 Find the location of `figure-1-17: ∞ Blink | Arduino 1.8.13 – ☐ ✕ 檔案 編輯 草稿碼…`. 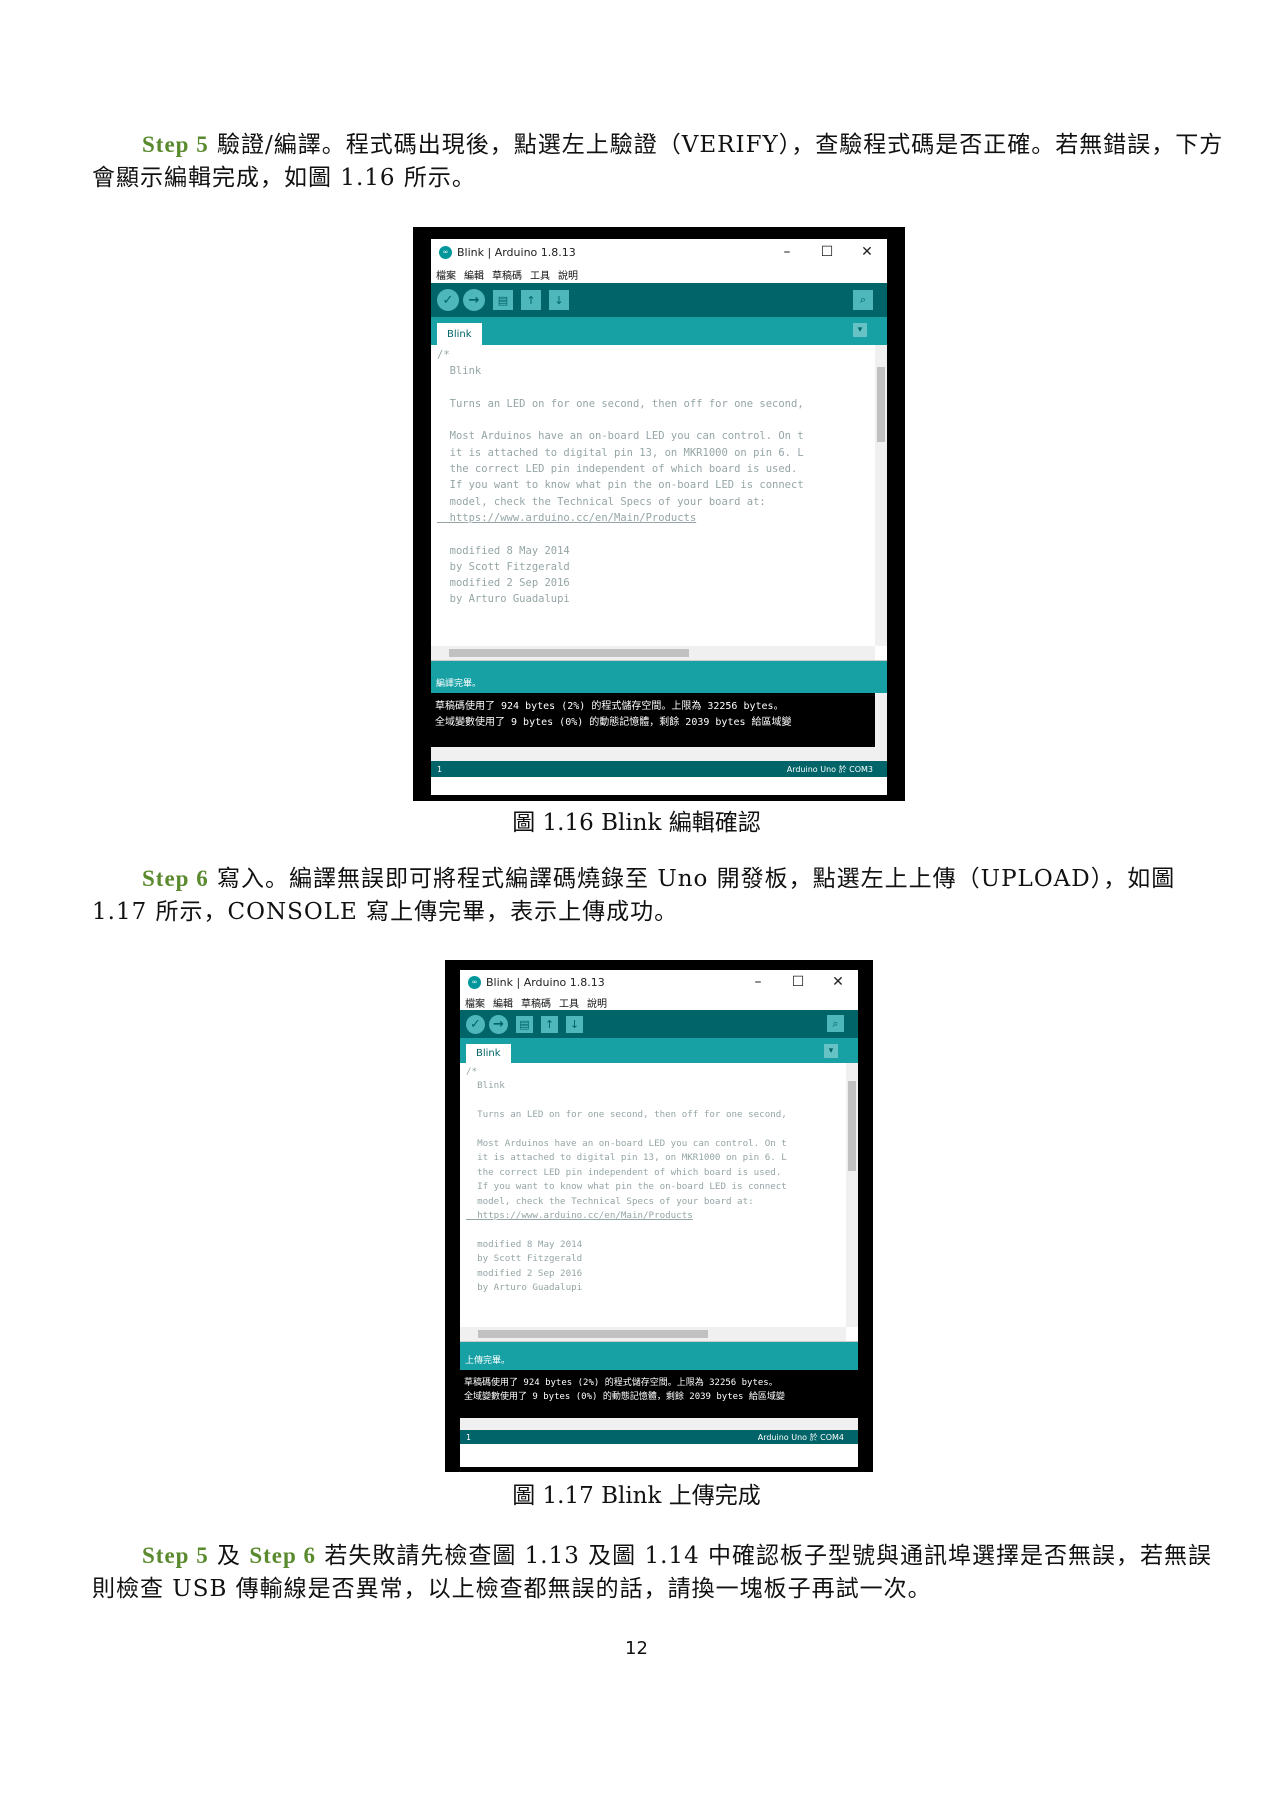

figure-1-17: ∞ Blink | Arduino 1.8.13 – ☐ ✕ 檔案 編輯 草稿碼… is located at coordinates (659, 1216).